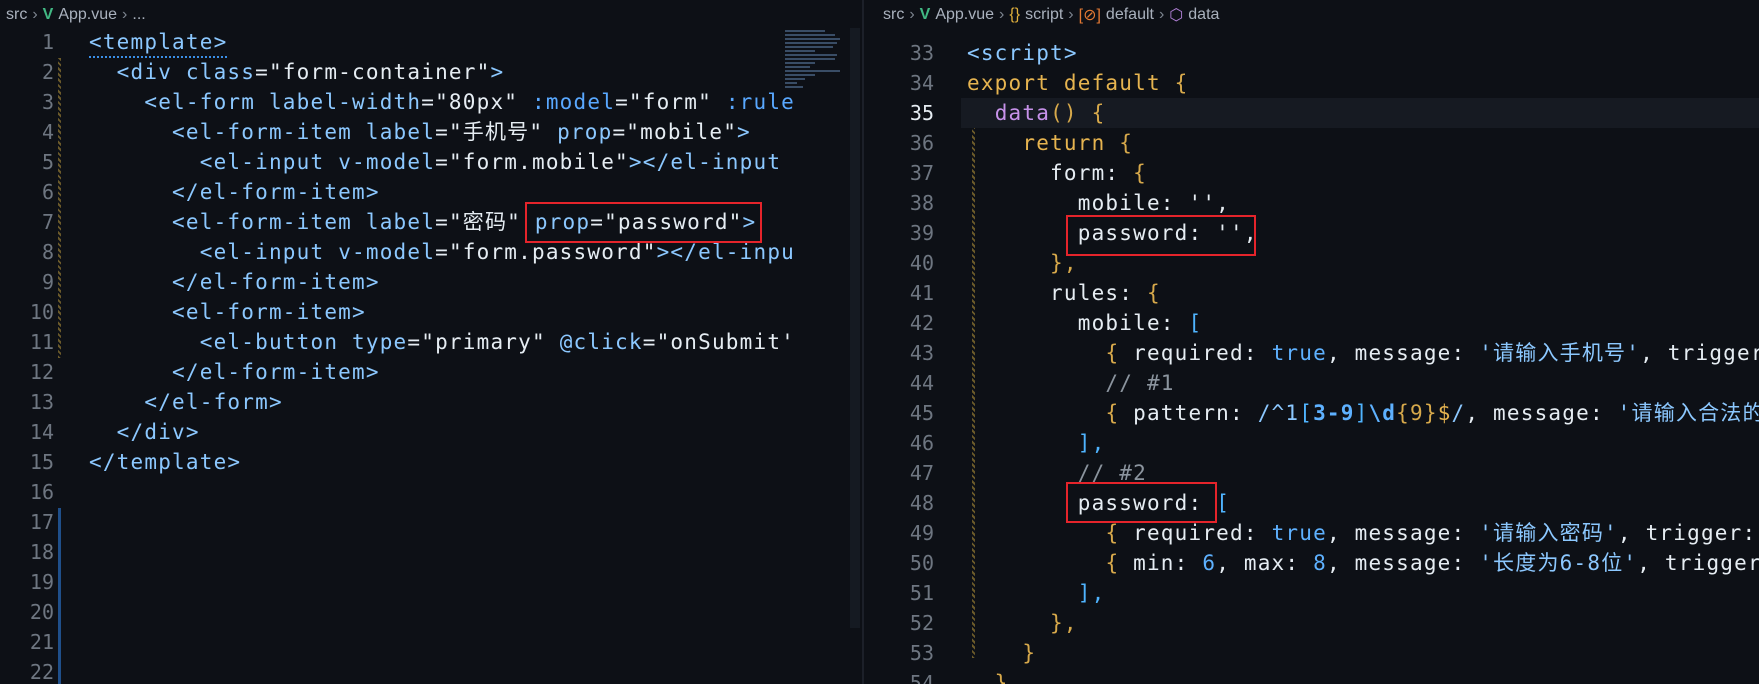  What do you see at coordinates (296, 72) in the screenshot?
I see `code-text: <div class="form-container">` at bounding box center [296, 72].